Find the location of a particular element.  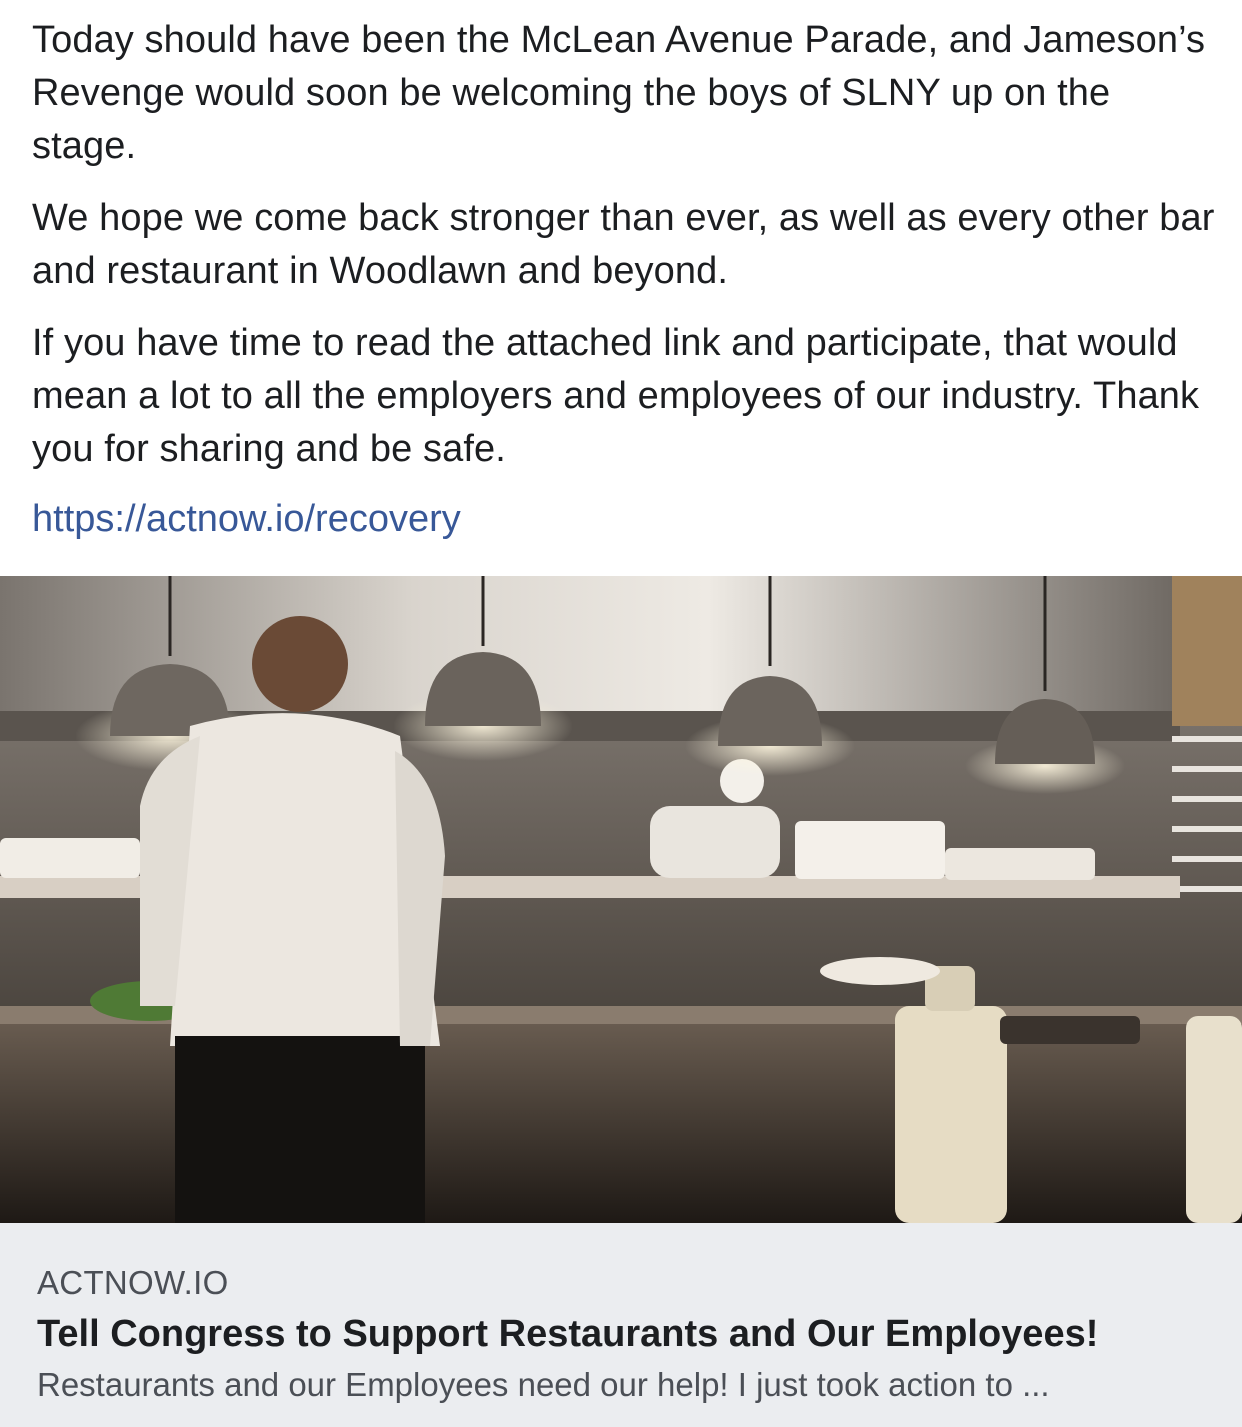

link-domain: ACTNOW.IO is located at coordinates (133, 1282).